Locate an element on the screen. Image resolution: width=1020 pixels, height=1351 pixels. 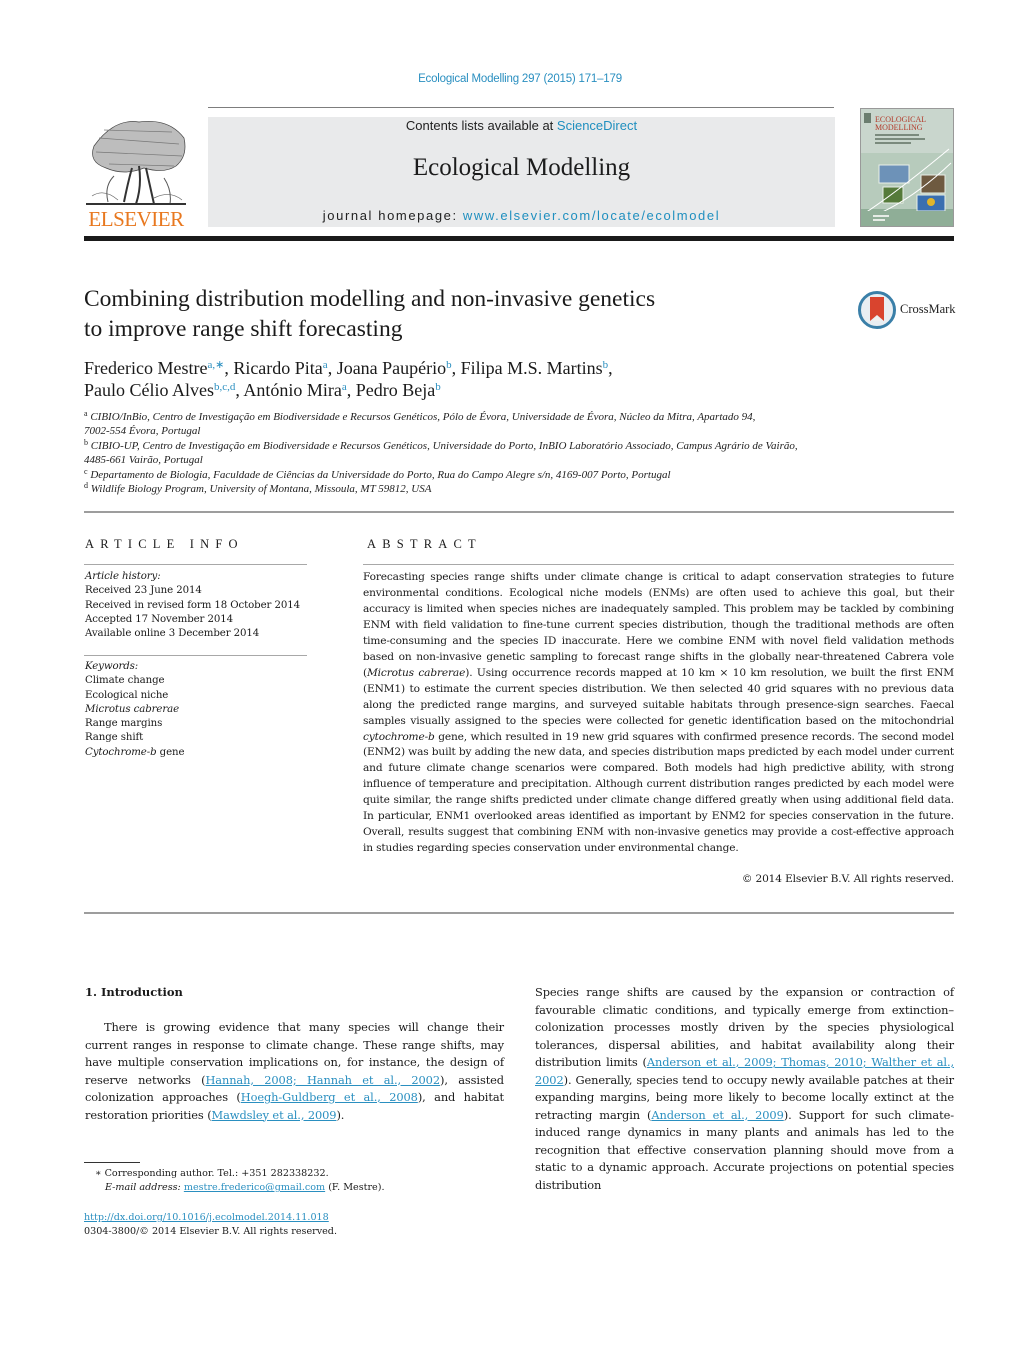
keyword-item: Microtus cabrerae is located at coordinates (132, 709).